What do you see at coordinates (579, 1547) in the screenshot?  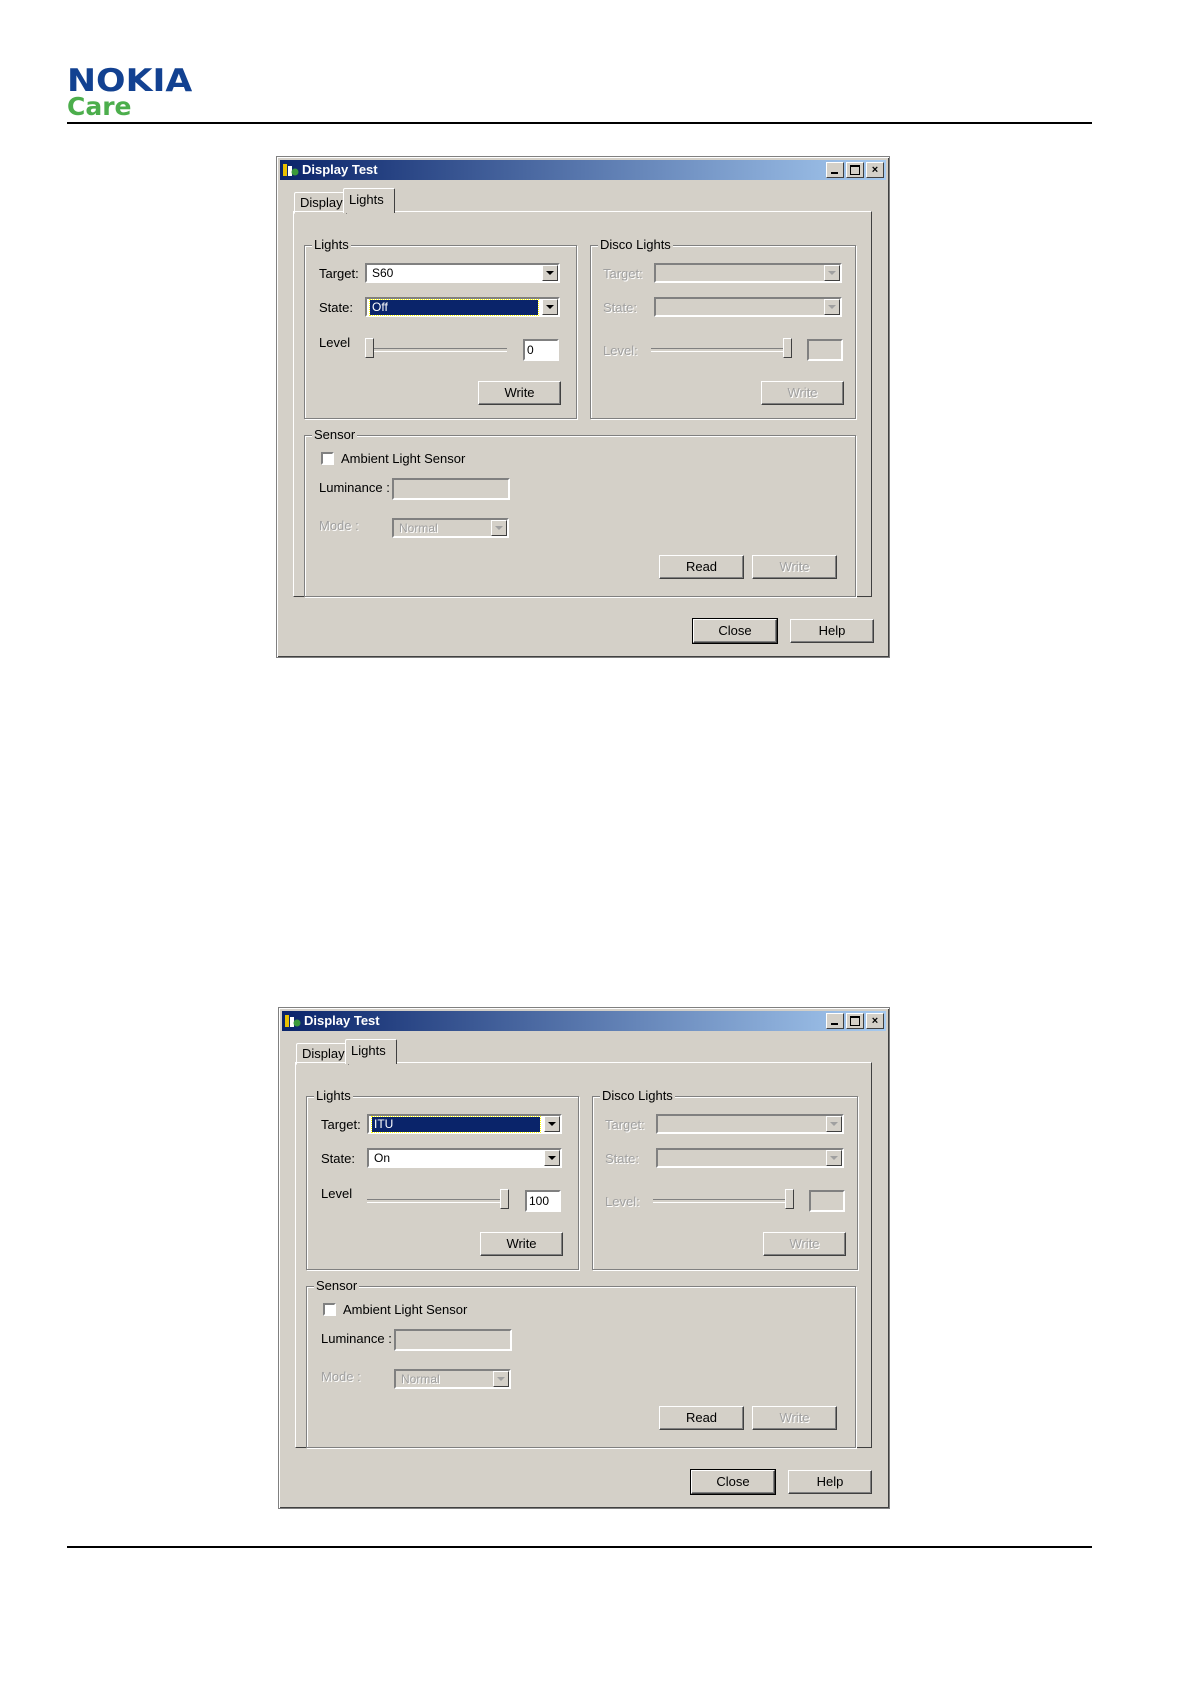 I see `footer-divider` at bounding box center [579, 1547].